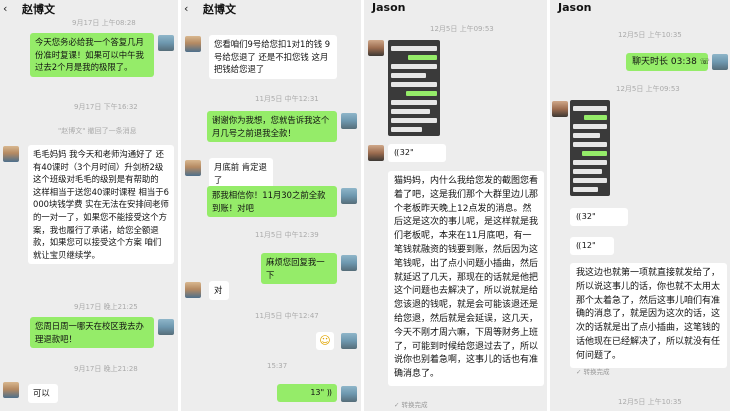  I want to click on message-bubble-sent: 谢谢你为我想，您就告诉我这个月几号之前退我全款！, so click(272, 127).